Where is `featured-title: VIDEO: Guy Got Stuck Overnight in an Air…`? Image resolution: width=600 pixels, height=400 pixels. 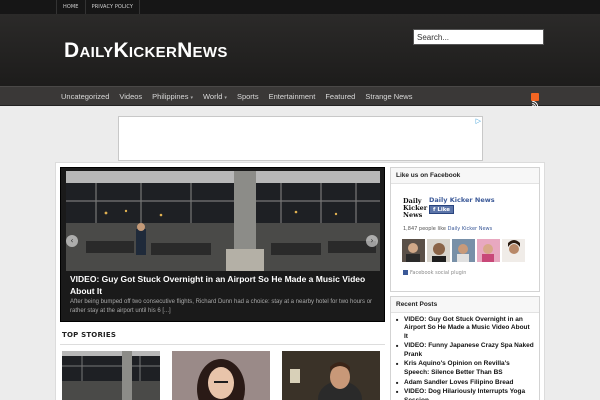
featured-title: VIDEO: Guy Got Stuck Overnight in an Air… is located at coordinates (225, 285).